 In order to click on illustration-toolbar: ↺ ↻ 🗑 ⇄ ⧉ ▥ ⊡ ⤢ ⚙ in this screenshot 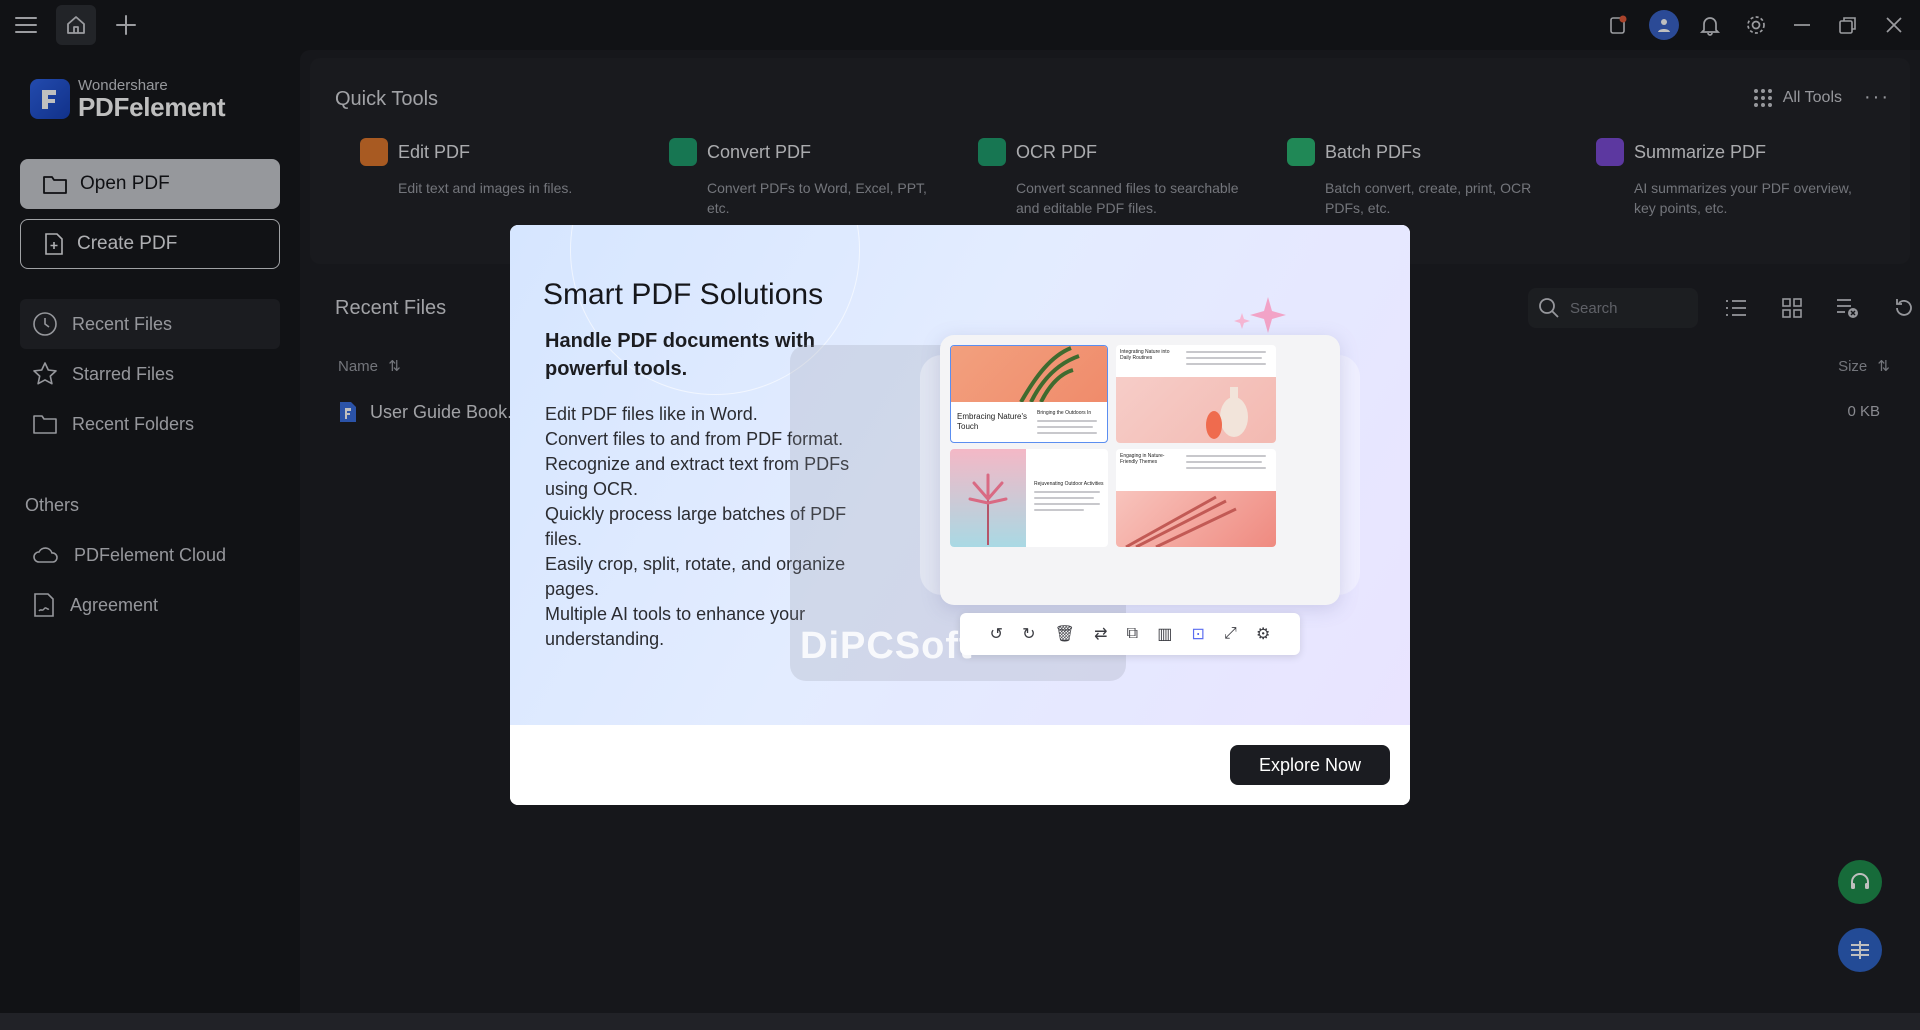, I will do `click(1130, 634)`.